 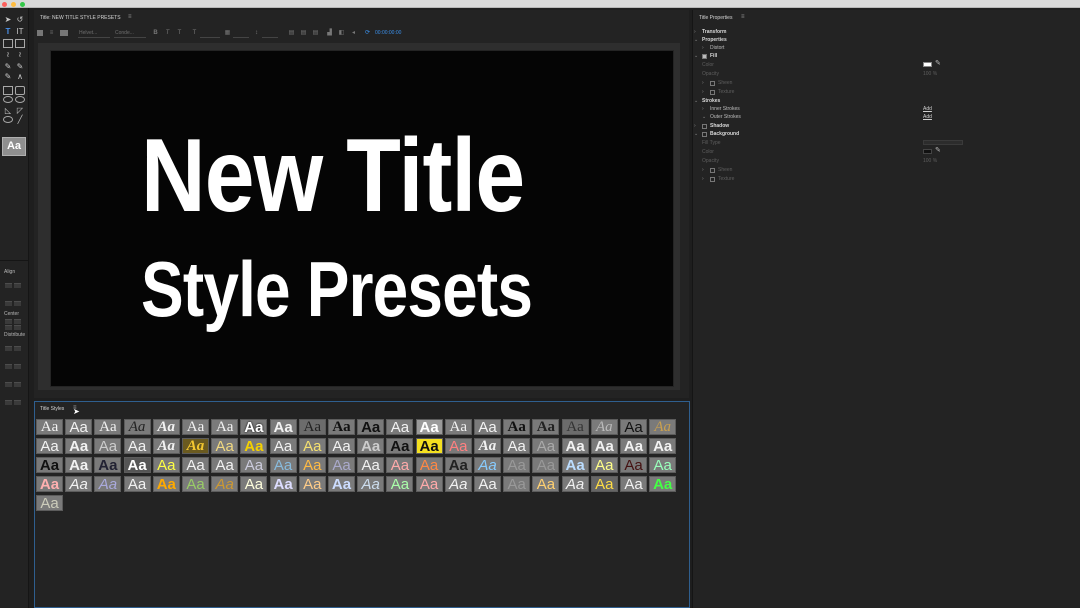 What do you see at coordinates (130, 17) in the screenshot?
I see `panel-menu-icon: ≡` at bounding box center [130, 17].